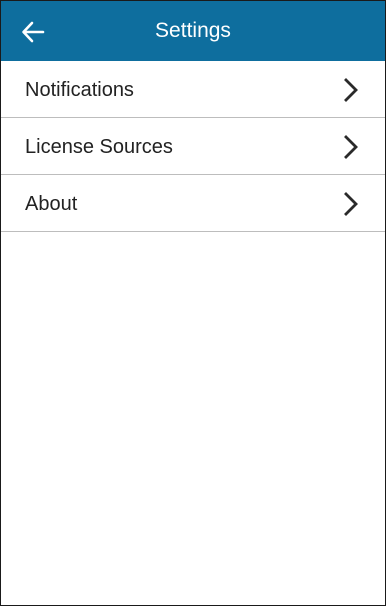 The width and height of the screenshot is (386, 606). Describe the element at coordinates (51, 204) in the screenshot. I see `settings-item-label: About` at that location.